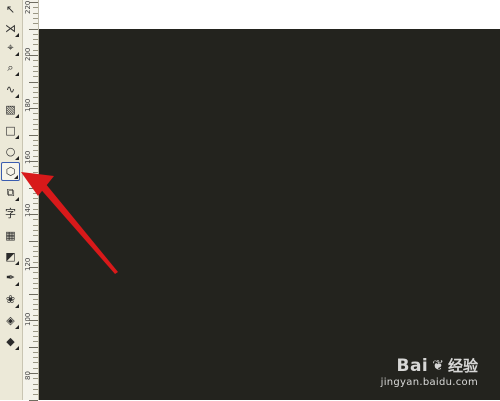 Image resolution: width=500 pixels, height=401 pixels. I want to click on toolbox: ↖ ⋊ ⌖ ⌕ ∿ ▧ □ ○ ⬡ ⧉ 字 ▦ ◩ ✒ ❀ ◈ ◆, so click(11, 200).